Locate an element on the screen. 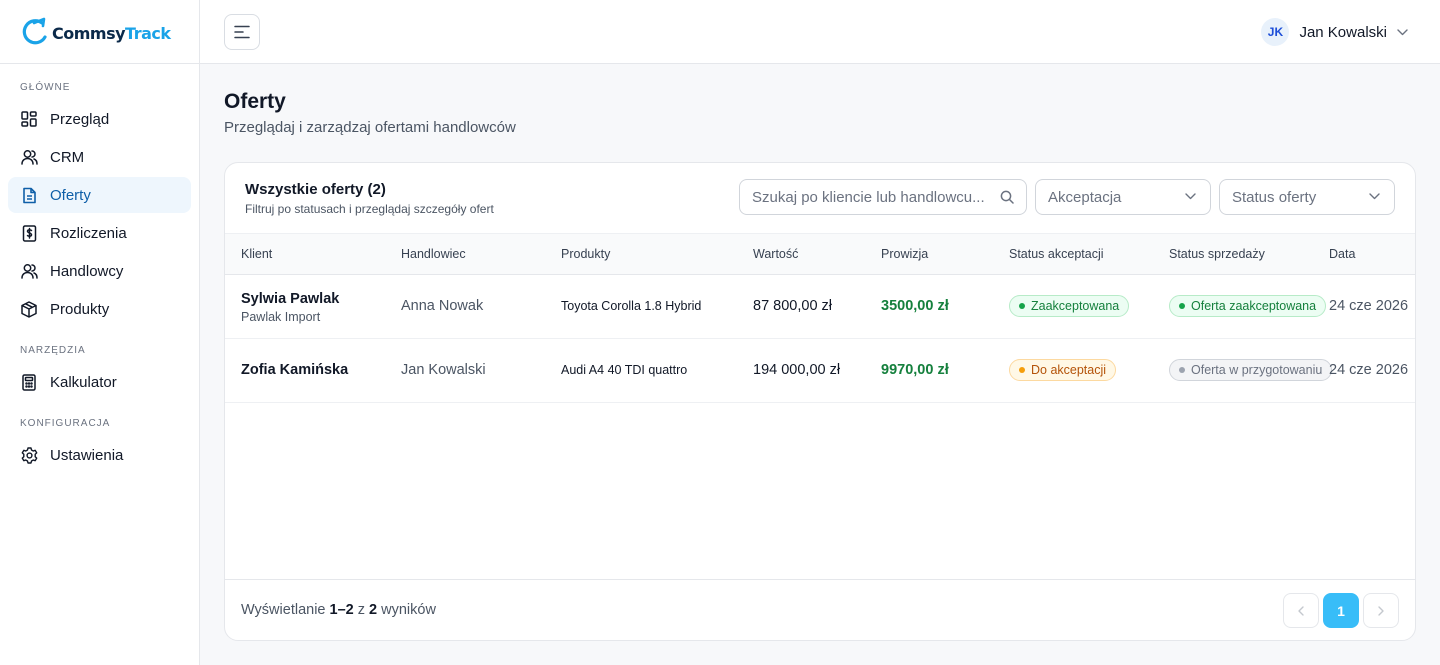  section-label-tools: NARZĘDZIA is located at coordinates (53, 350).